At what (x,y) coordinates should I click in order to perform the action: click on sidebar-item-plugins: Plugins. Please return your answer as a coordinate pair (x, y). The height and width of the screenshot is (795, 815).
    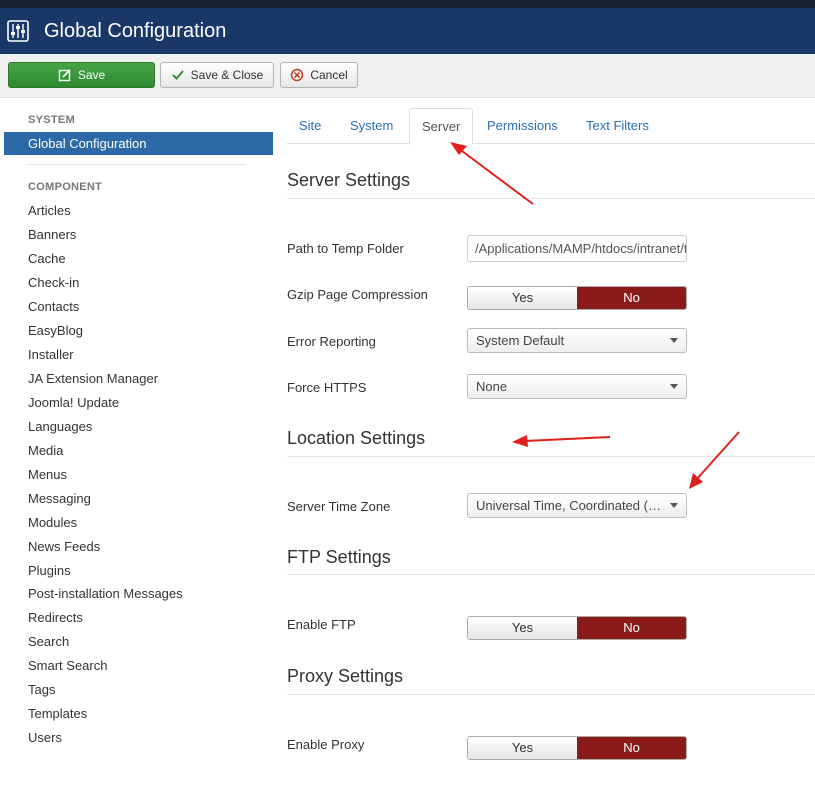
    Looking at the image, I should click on (49, 570).